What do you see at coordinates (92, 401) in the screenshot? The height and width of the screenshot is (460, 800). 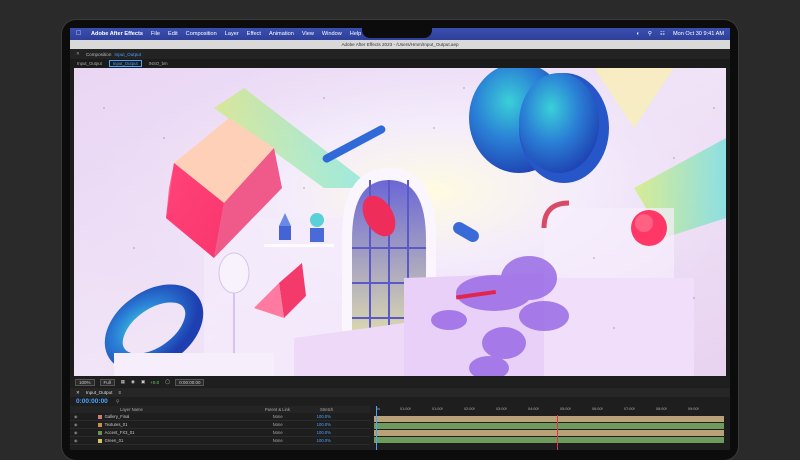 I see `timeline-timecode: 0:00:00:00` at bounding box center [92, 401].